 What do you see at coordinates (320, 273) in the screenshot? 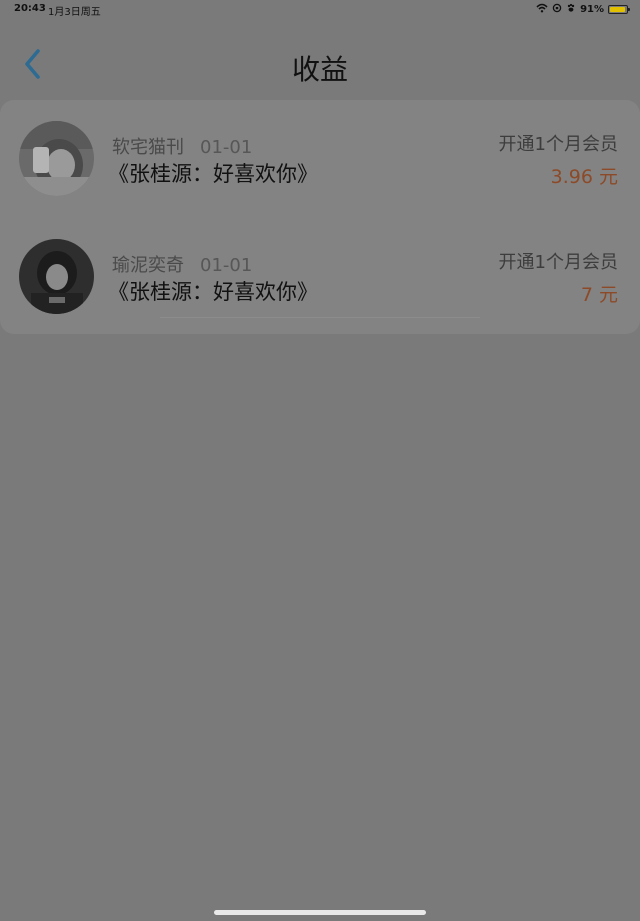
I see `earning-item: 瑜泥奕奇 01-01 《张桂源：好喜欢你》 开通1个月会员 7 元` at bounding box center [320, 273].